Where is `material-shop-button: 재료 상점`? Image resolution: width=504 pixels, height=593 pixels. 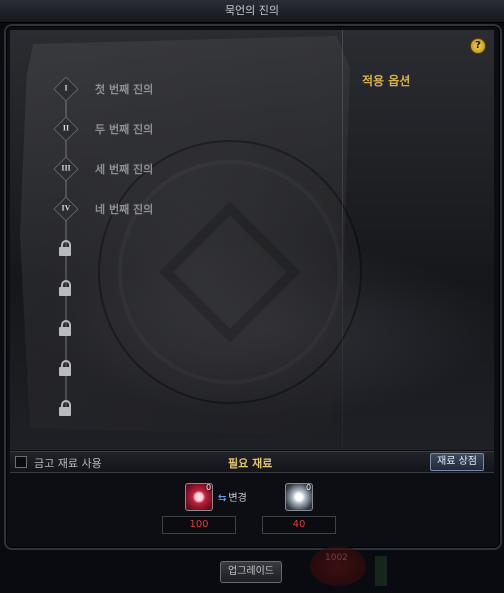 material-shop-button: 재료 상점 is located at coordinates (457, 462).